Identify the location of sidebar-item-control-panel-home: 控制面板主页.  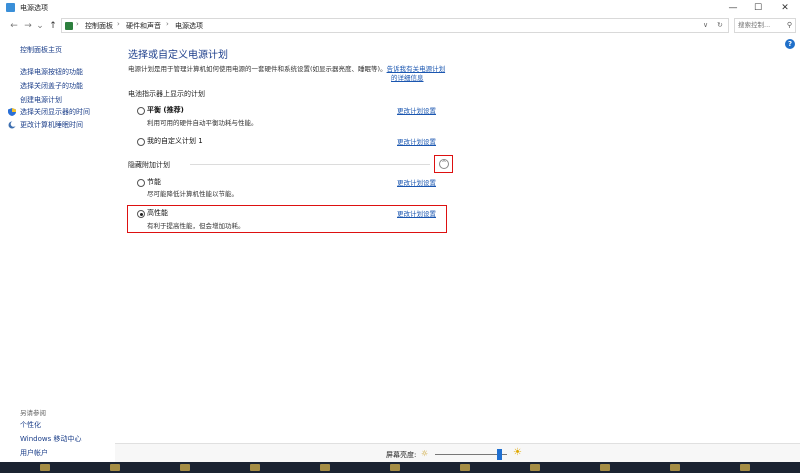
(41, 50).